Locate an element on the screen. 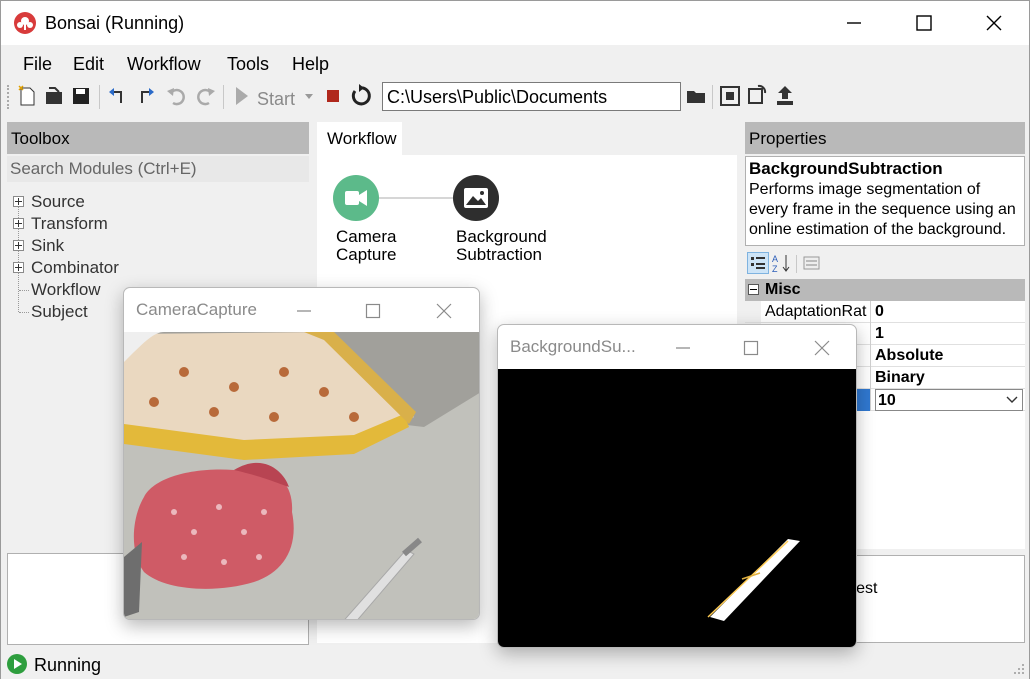  start-button is located at coordinates (242, 96).